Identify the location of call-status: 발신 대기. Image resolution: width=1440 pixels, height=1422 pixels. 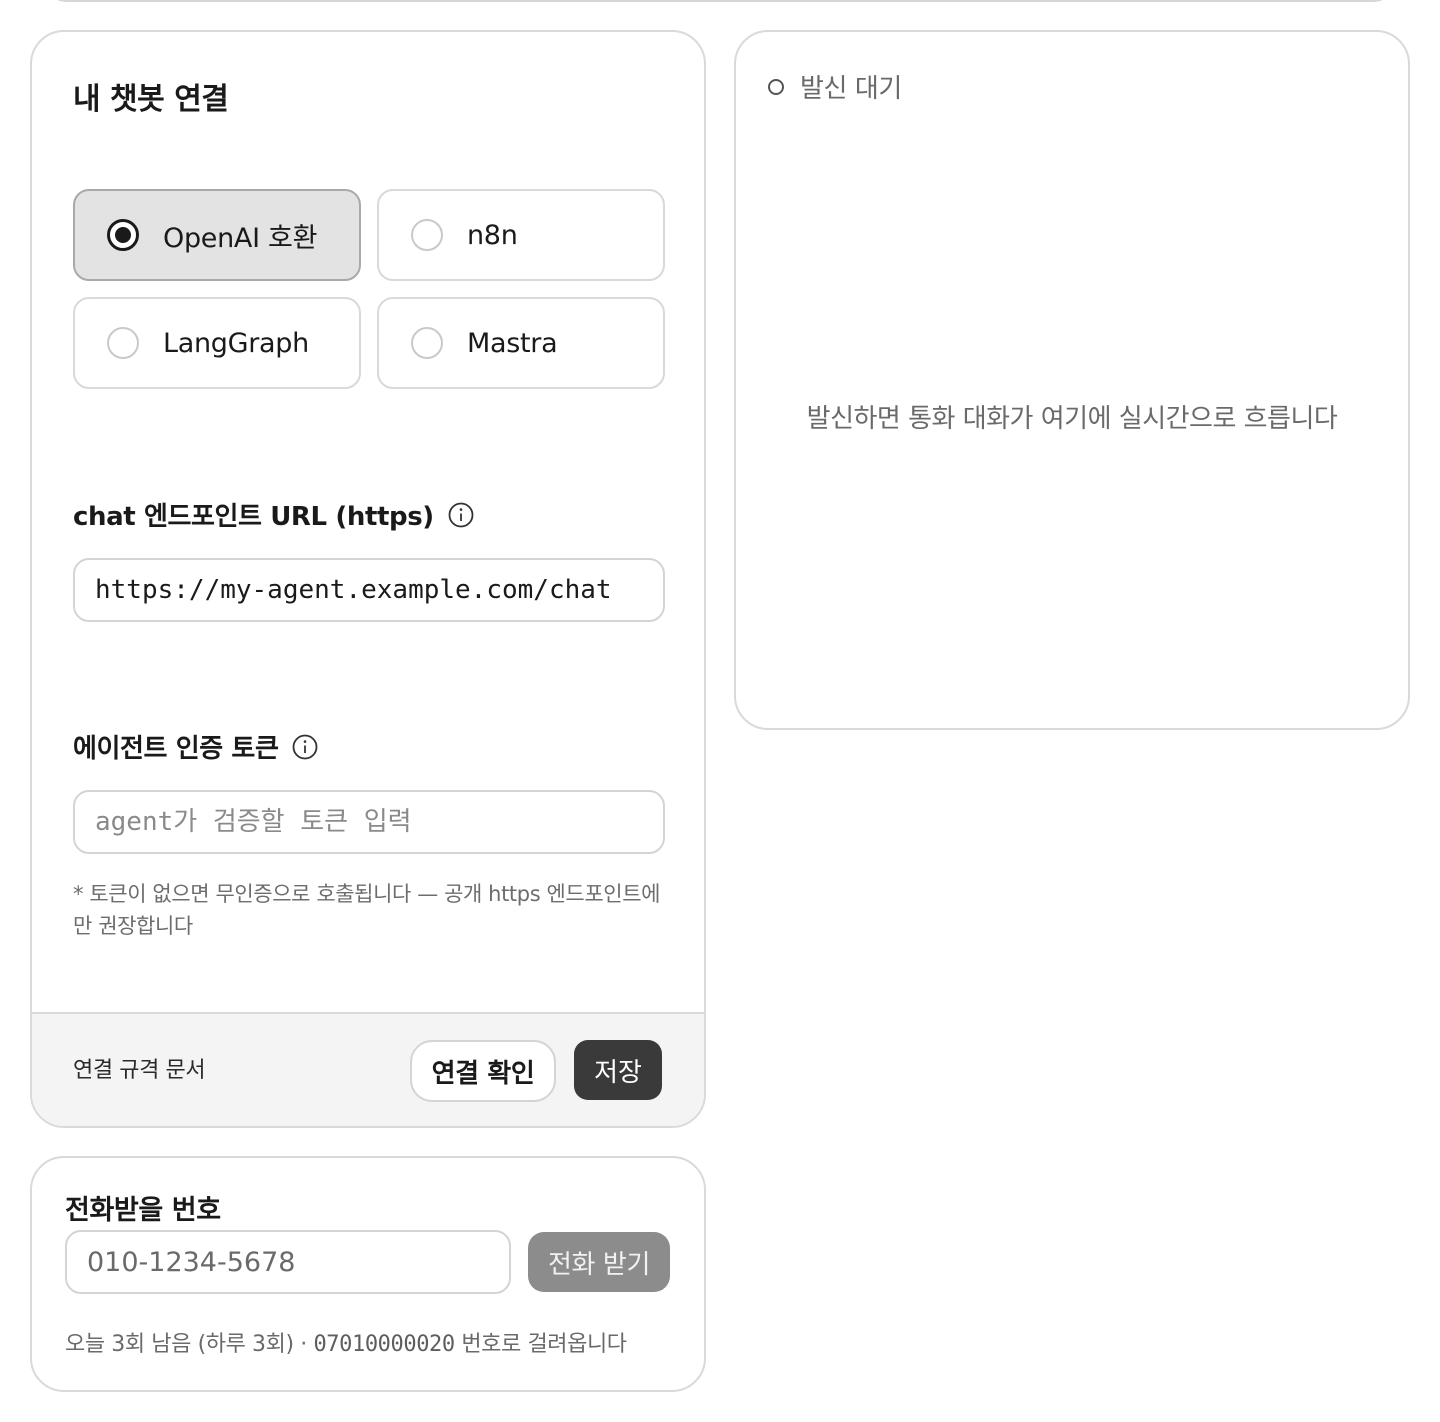
(835, 86).